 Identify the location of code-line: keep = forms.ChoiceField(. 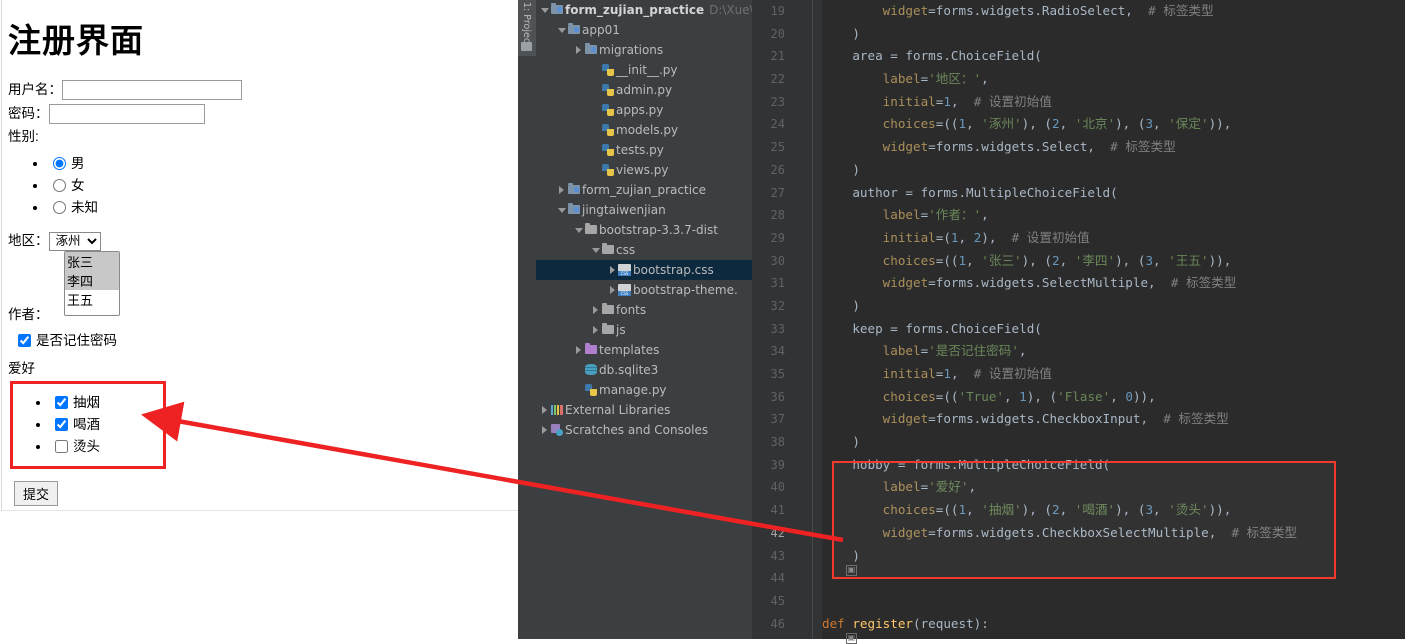
(1113, 329).